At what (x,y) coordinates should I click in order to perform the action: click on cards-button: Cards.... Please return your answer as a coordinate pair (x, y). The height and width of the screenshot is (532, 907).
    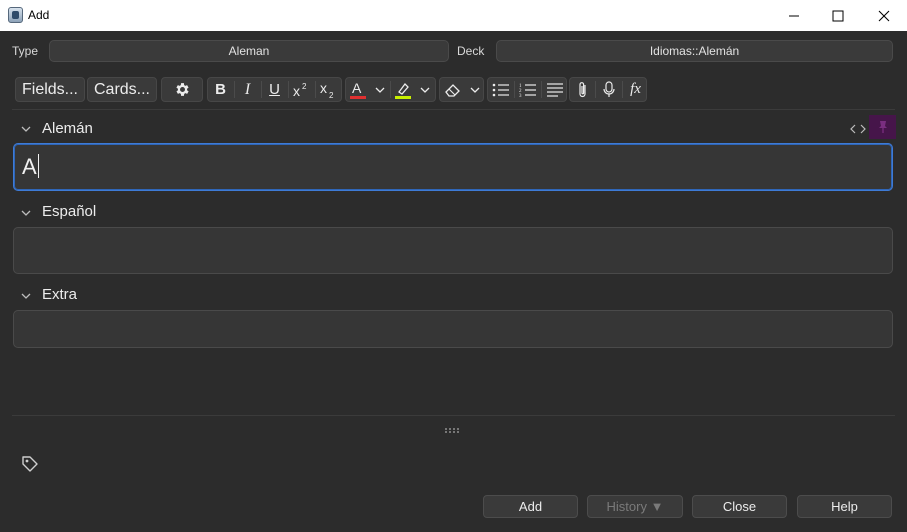
    Looking at the image, I should click on (122, 89).